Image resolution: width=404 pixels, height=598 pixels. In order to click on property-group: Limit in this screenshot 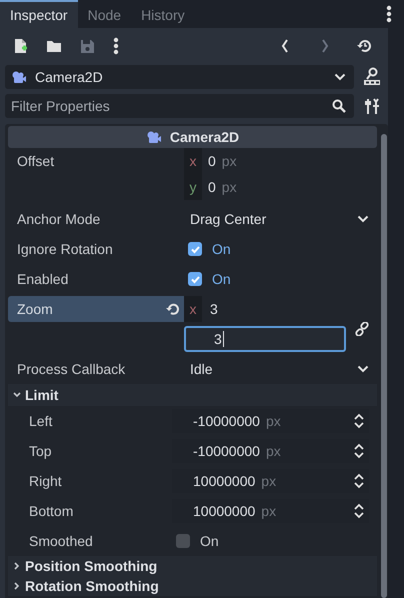, I will do `click(192, 395)`.